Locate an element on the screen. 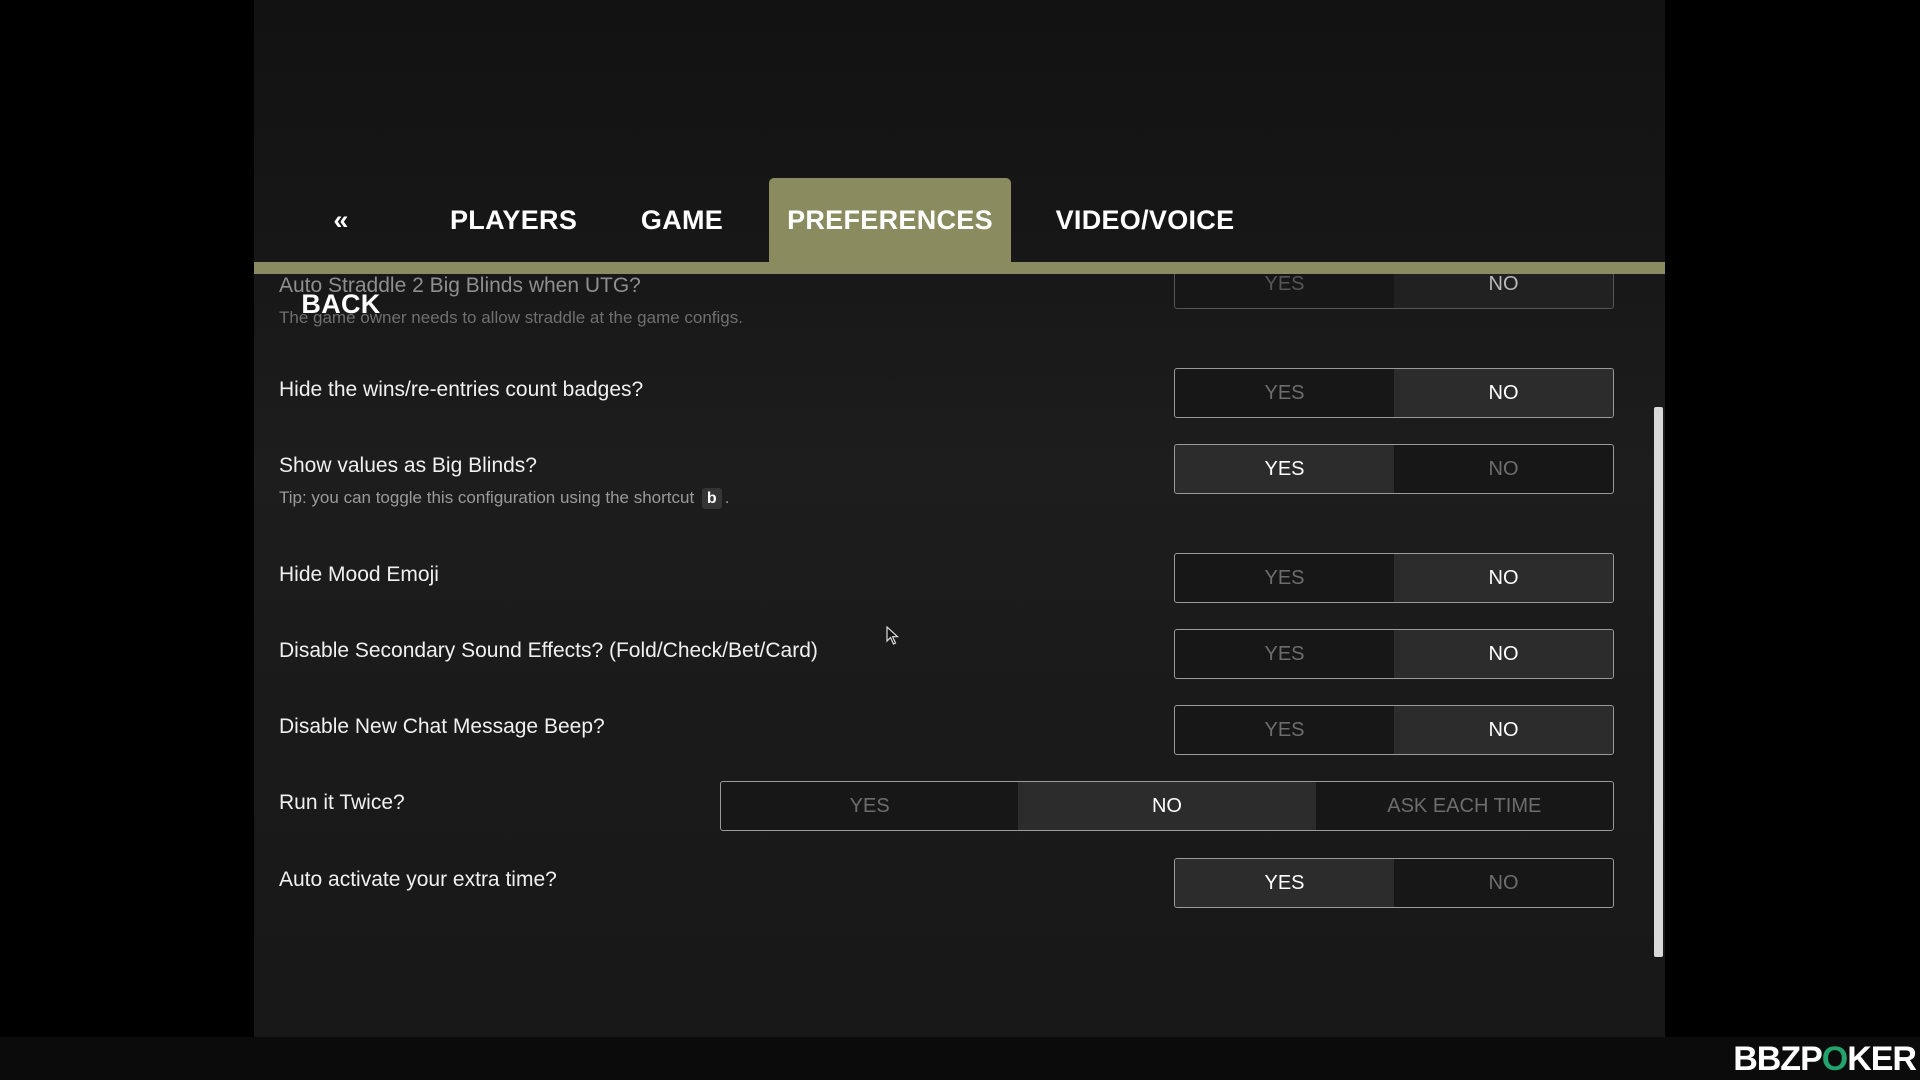 Image resolution: width=1920 pixels, height=1080 pixels. option-ask-each-time: ASK EACH TIME is located at coordinates (1464, 806).